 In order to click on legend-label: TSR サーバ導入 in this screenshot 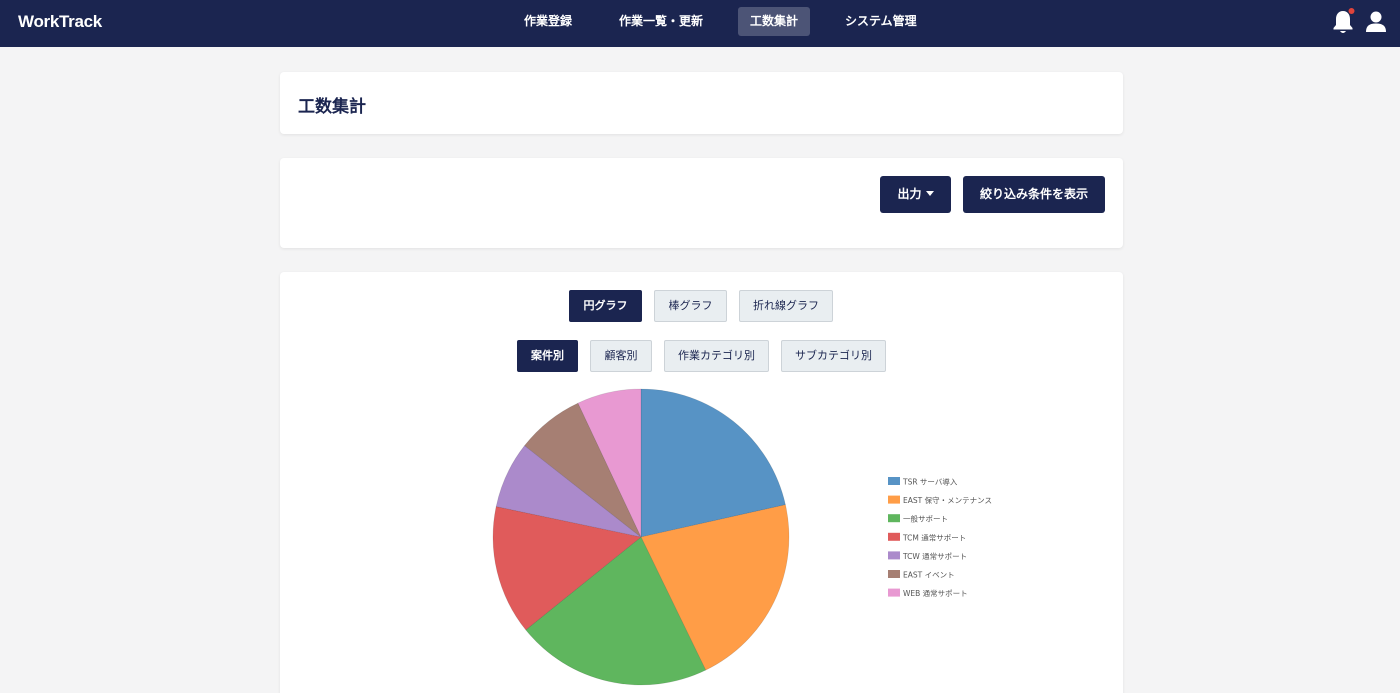, I will do `click(930, 482)`.